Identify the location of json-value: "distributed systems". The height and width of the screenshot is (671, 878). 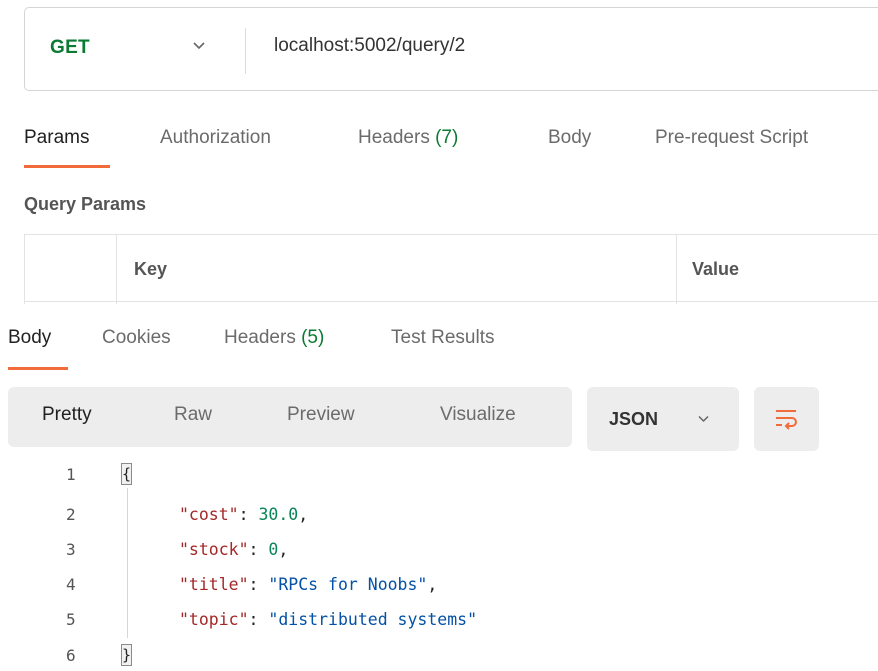
(373, 619).